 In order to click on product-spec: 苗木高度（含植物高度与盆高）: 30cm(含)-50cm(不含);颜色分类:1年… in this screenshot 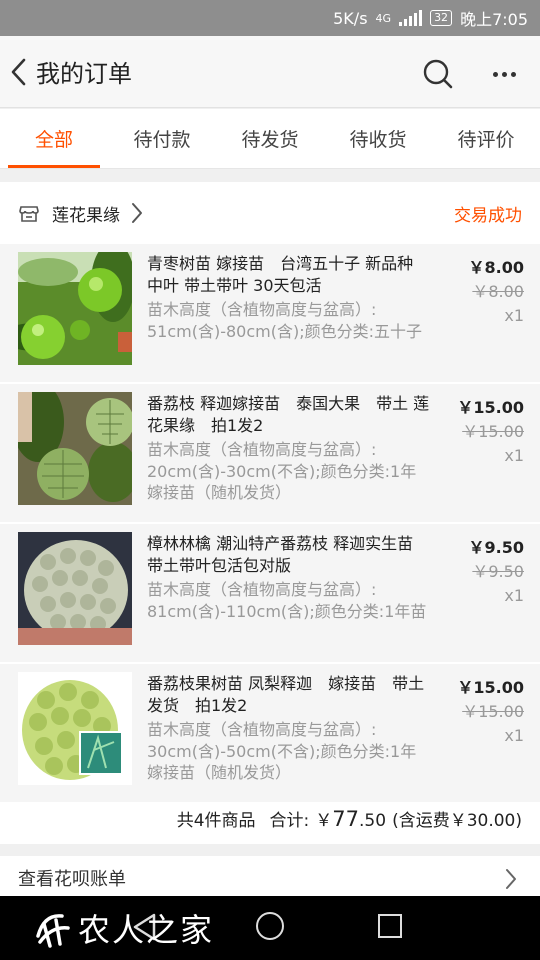, I will do `click(282, 751)`.